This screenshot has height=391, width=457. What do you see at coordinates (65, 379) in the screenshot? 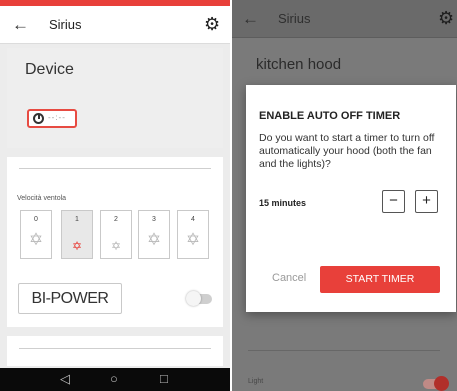
I see `triangle-back-icon: ◁` at bounding box center [65, 379].